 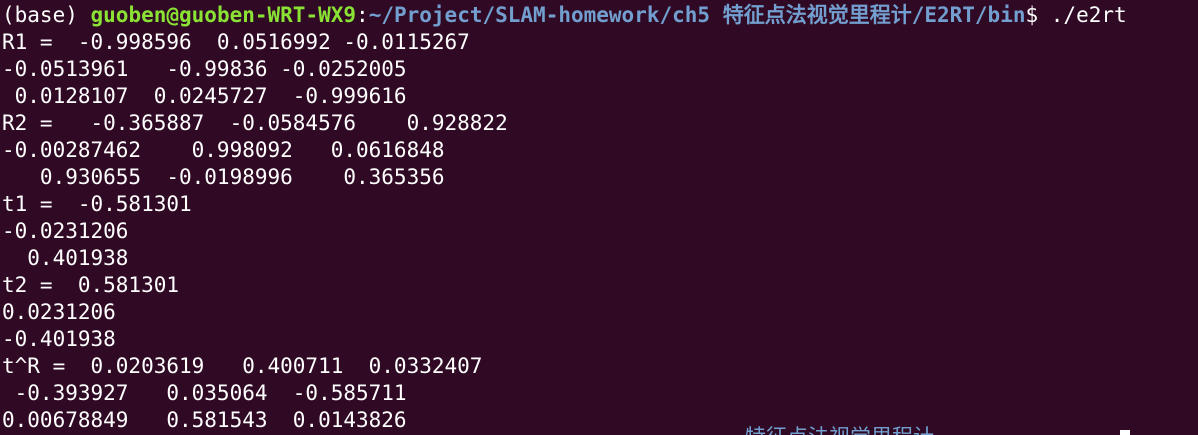 What do you see at coordinates (242, 366) in the screenshot?
I see `output-line-tr-row1: t^R = 0.0203619 0.400711 0.0332407` at bounding box center [242, 366].